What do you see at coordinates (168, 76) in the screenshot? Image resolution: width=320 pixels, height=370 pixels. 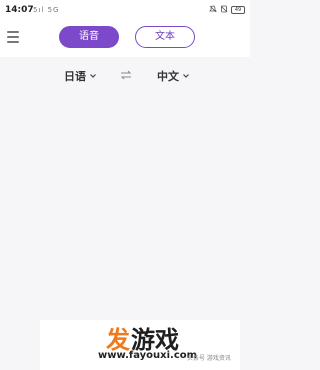 I see `target-language-label: 中文` at bounding box center [168, 76].